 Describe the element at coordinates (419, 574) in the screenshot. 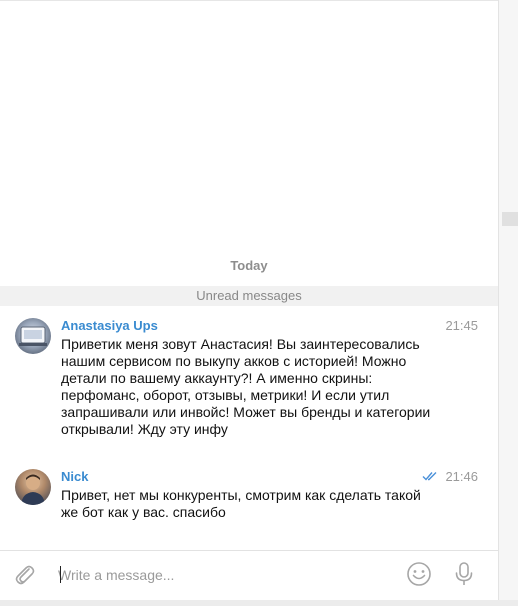

I see `smiley-icon` at that location.